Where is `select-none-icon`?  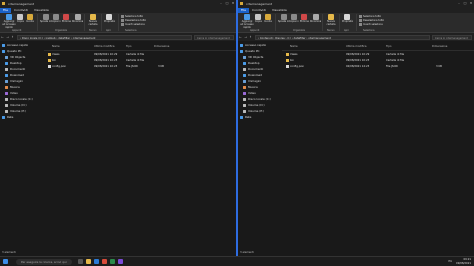 select-none-icon is located at coordinates (122, 20).